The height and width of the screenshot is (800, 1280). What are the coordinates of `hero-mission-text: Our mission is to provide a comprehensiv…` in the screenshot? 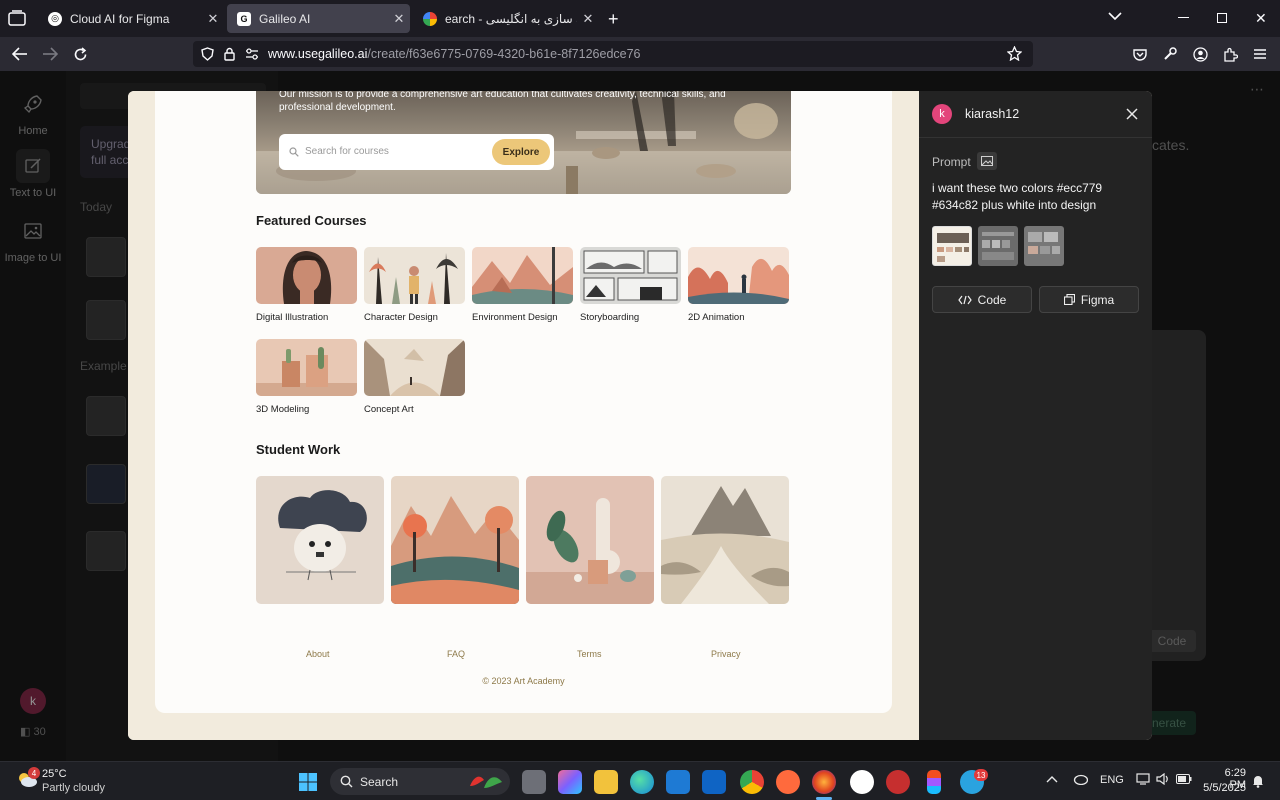 It's located at (502, 102).